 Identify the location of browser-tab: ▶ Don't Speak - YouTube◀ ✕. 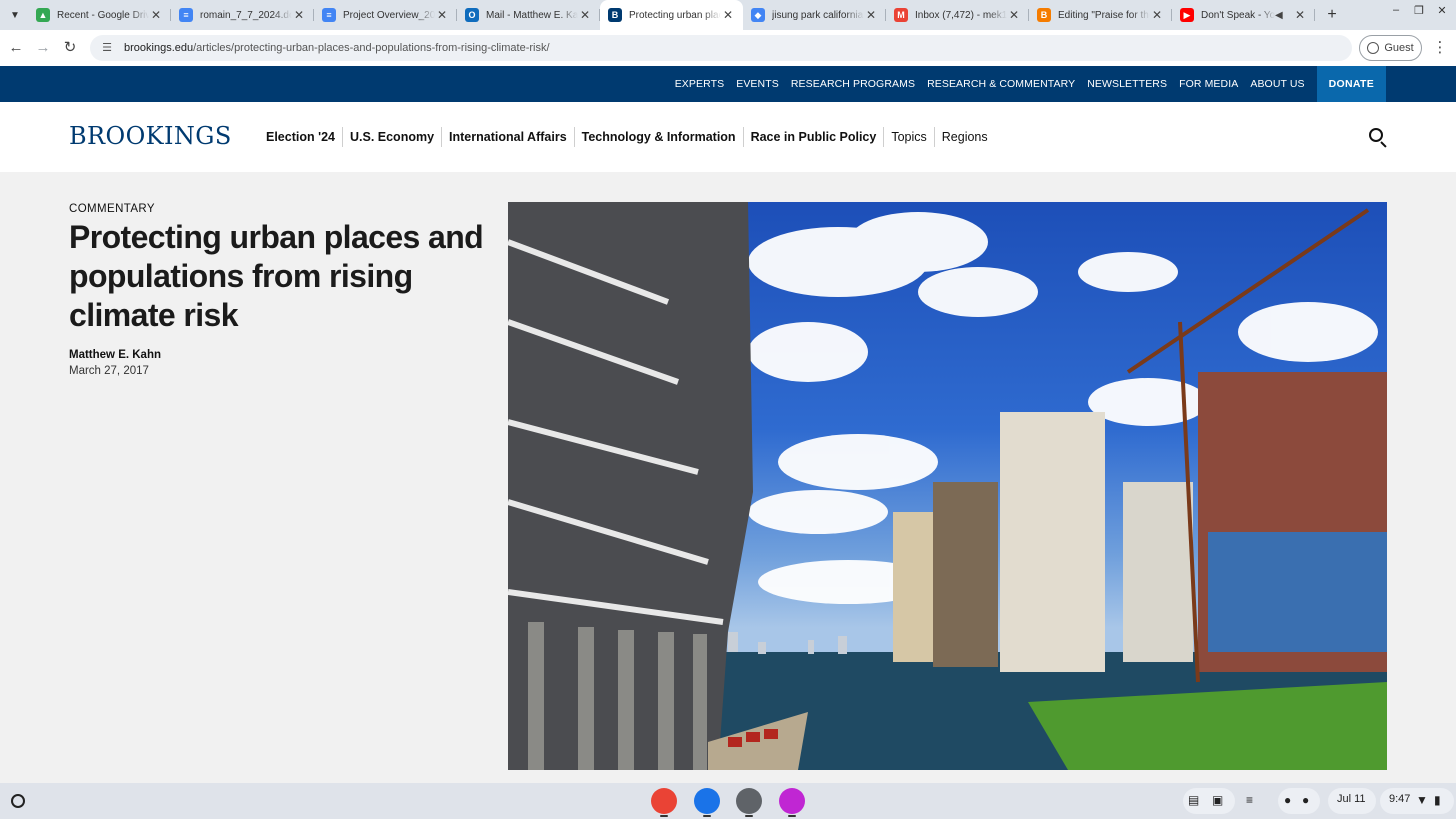
(1243, 15).